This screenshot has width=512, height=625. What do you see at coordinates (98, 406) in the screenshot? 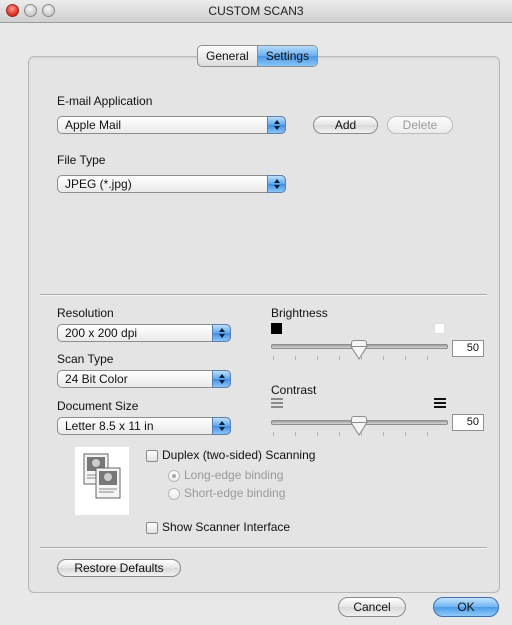
I see `document-size-label: Document Size` at bounding box center [98, 406].